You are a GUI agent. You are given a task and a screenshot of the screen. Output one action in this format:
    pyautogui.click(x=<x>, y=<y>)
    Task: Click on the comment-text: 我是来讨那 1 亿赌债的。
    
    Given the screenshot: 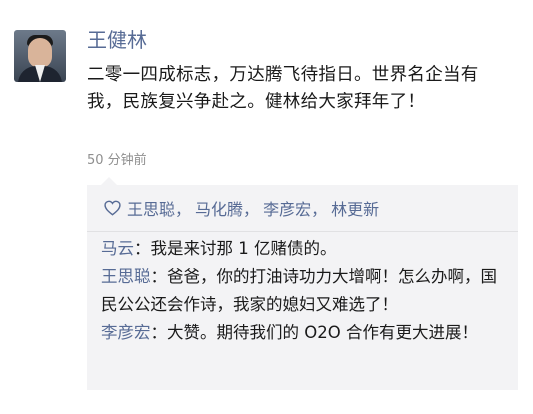 What is the action you would take?
    pyautogui.click(x=243, y=248)
    